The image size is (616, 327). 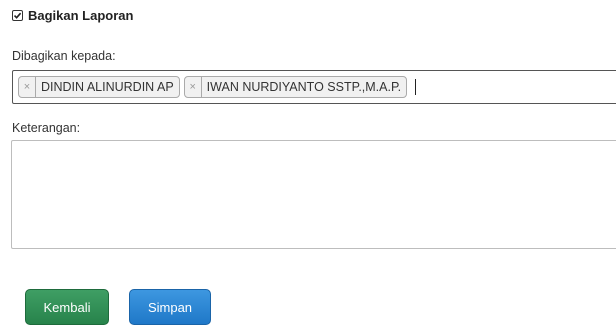 I want to click on recipient-tag-label: DINDIN ALINURDIN AP, so click(x=107, y=87).